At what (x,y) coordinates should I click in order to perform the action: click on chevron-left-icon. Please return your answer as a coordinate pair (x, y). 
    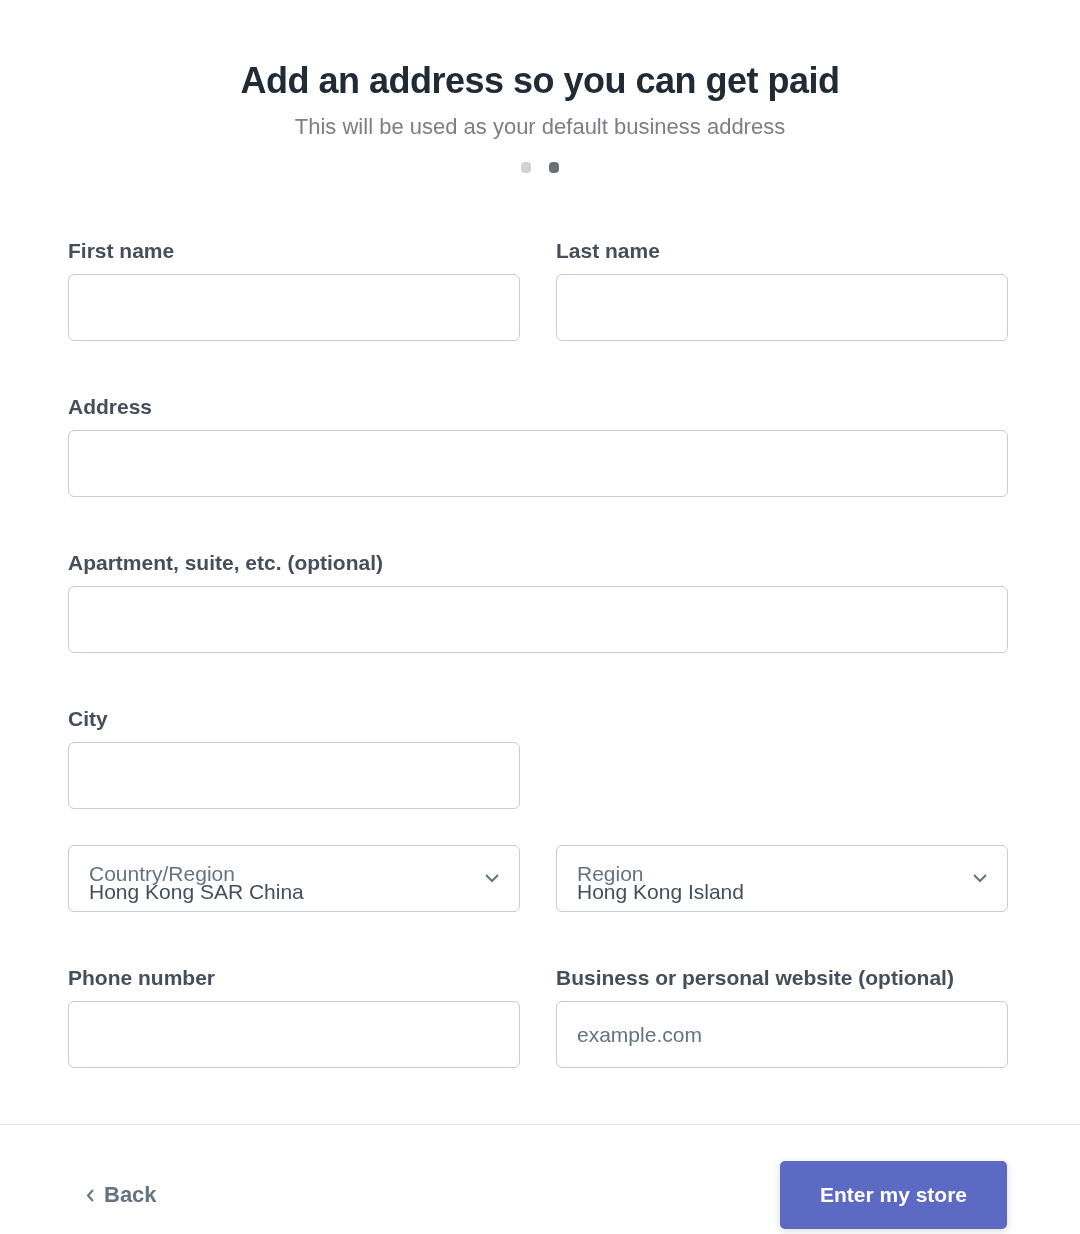
    Looking at the image, I should click on (90, 1195).